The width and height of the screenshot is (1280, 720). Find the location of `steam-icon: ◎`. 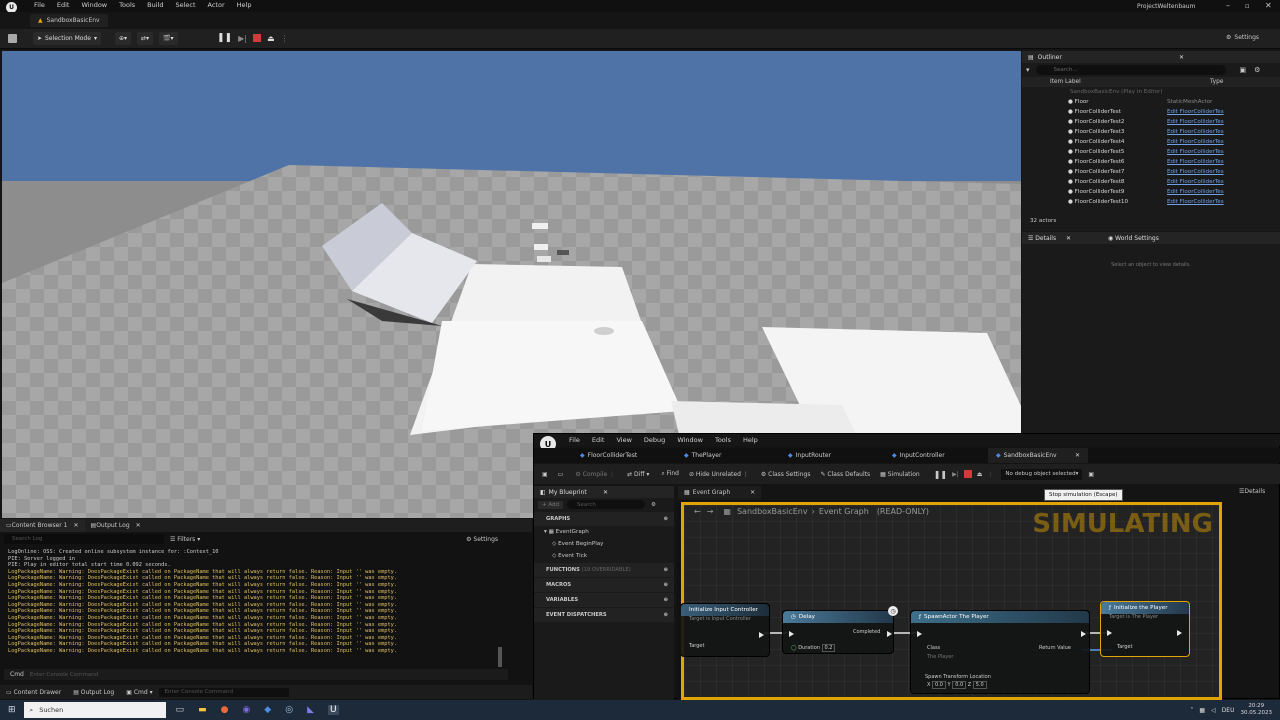

steam-icon: ◎ is located at coordinates (289, 710).